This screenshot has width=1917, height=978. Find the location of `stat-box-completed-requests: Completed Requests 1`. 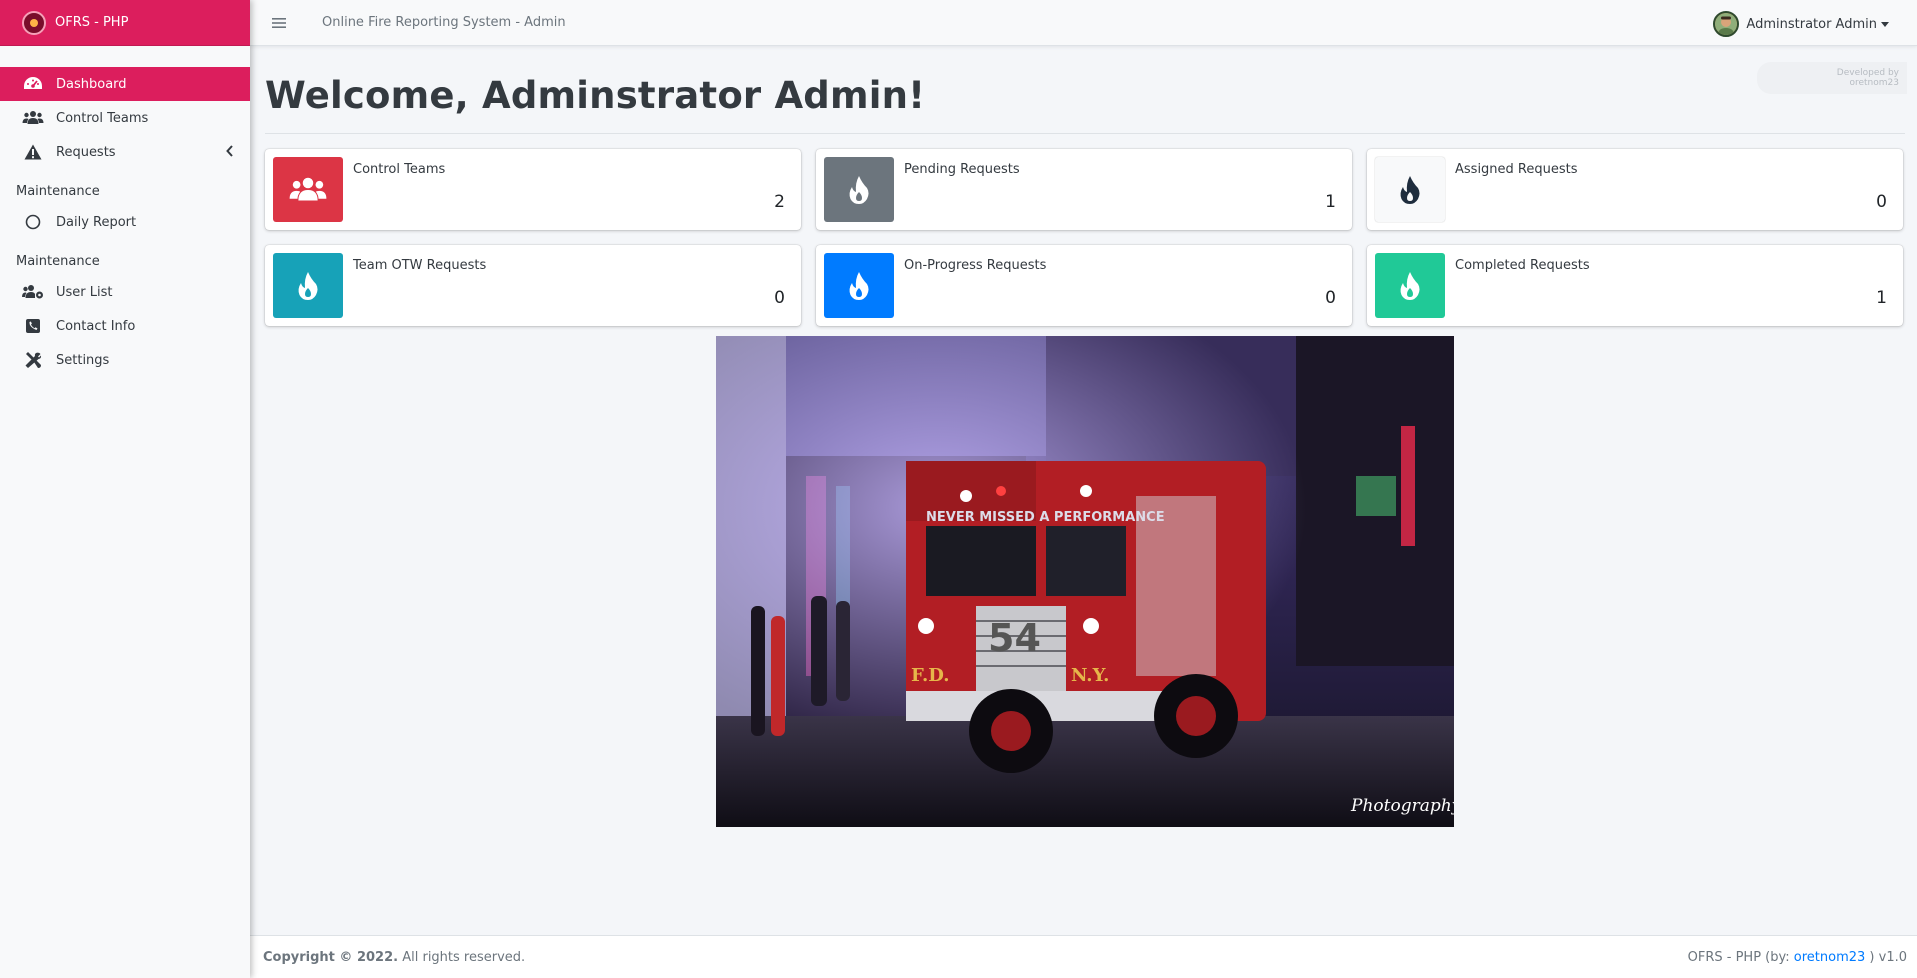

stat-box-completed-requests: Completed Requests 1 is located at coordinates (1635, 285).